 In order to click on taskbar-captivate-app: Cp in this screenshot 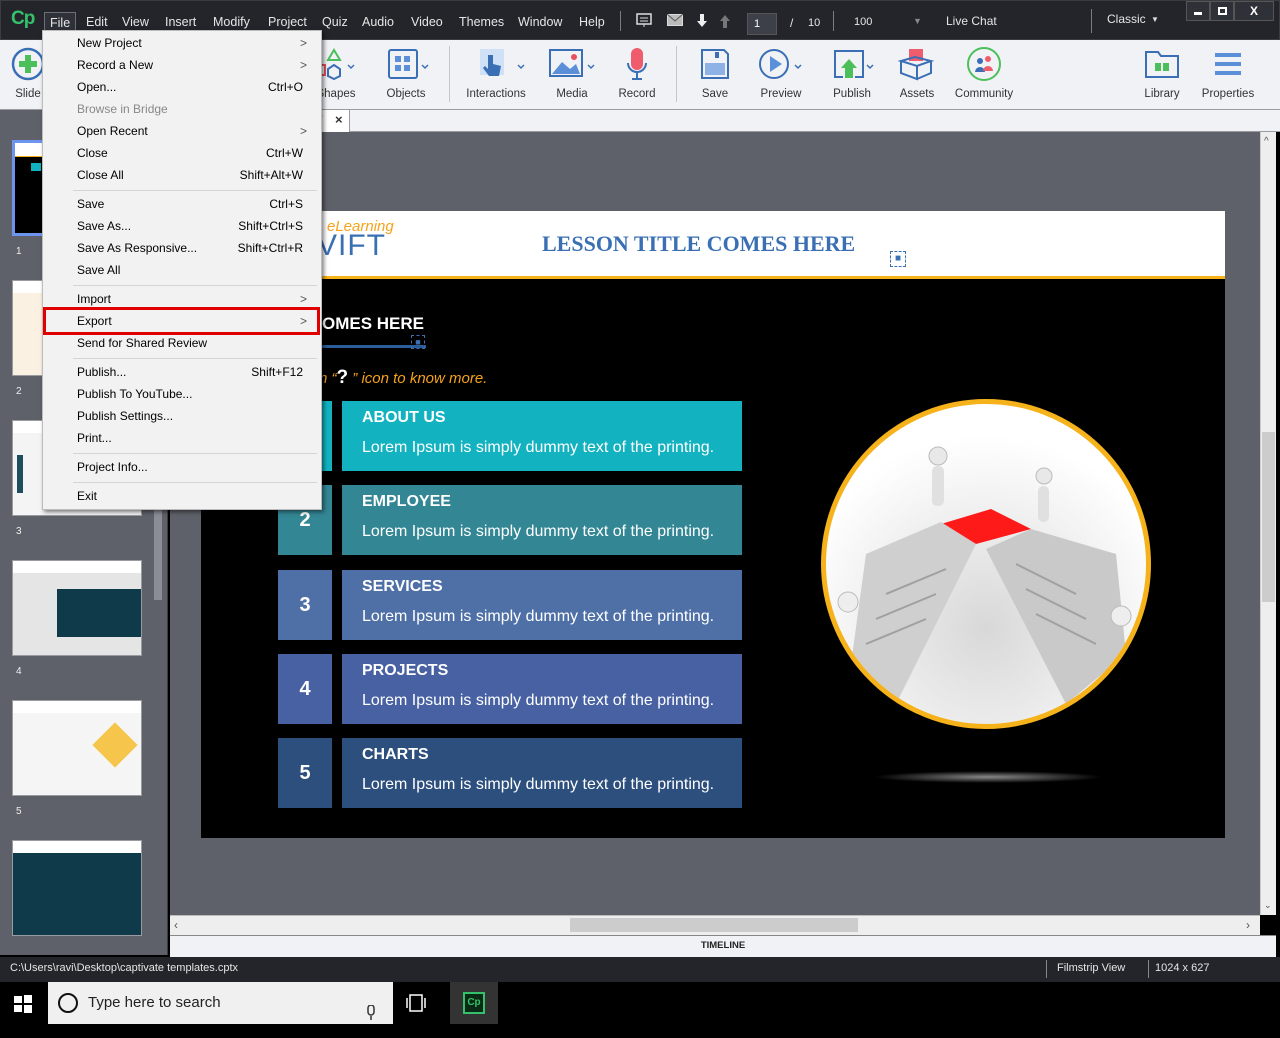, I will do `click(474, 1003)`.